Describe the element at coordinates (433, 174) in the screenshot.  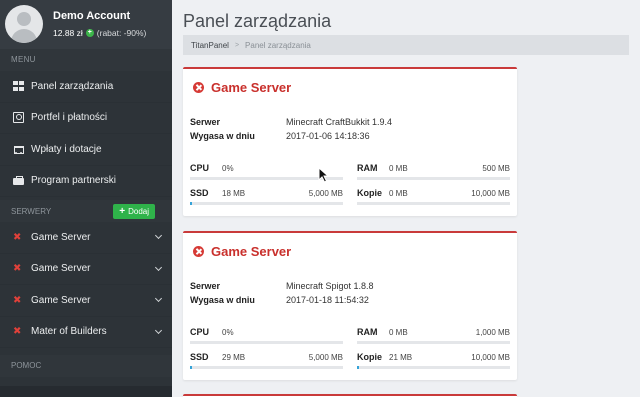
I see `ram-stat: RAM 0 MB 500 MB` at that location.